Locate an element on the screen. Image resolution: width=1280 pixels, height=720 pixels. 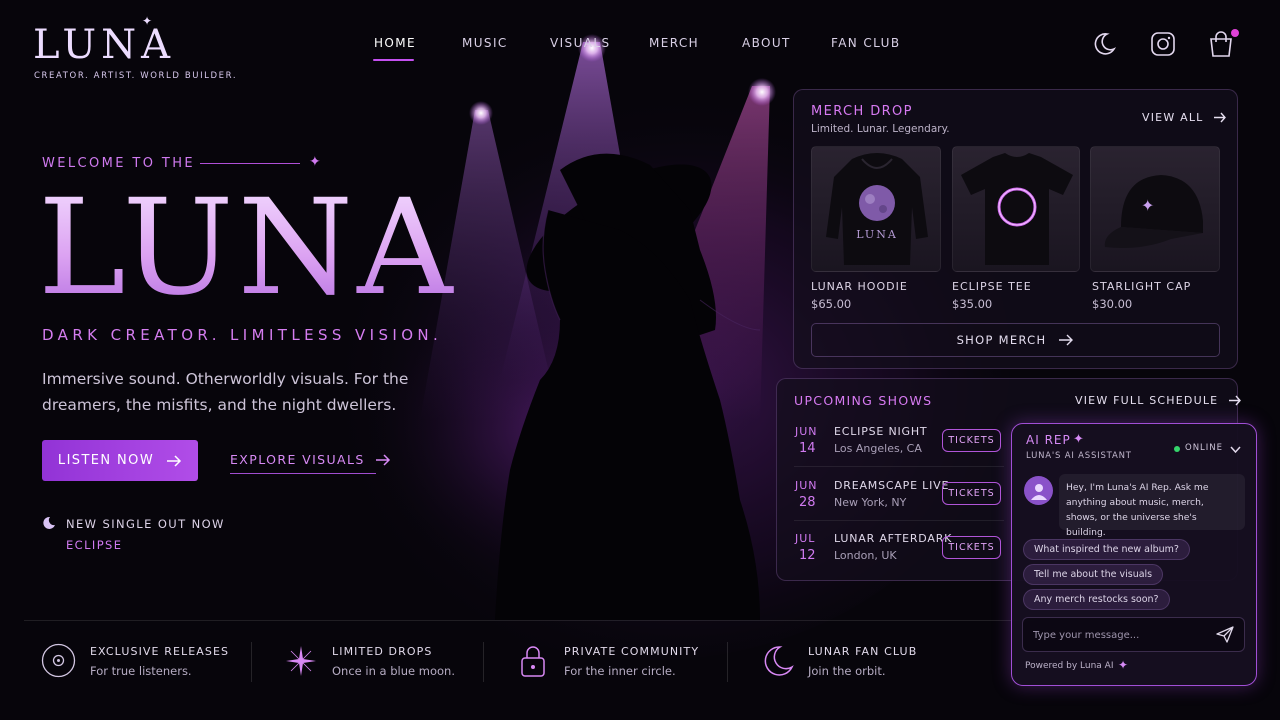
cap-image: ✦ is located at coordinates (1153, 211).